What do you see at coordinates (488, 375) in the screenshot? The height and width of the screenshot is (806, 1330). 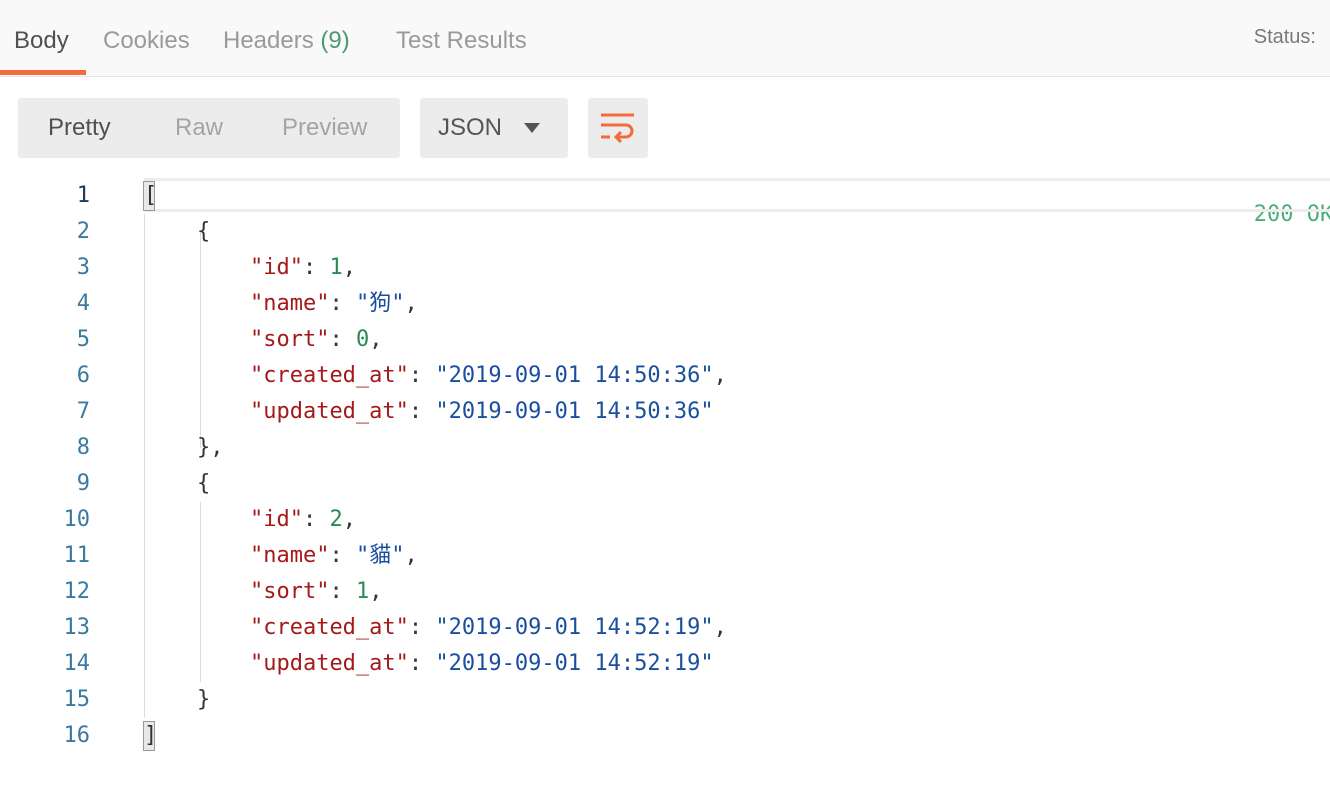 I see `code-text: "created_at": "2019-09-01 14:50:36",` at bounding box center [488, 375].